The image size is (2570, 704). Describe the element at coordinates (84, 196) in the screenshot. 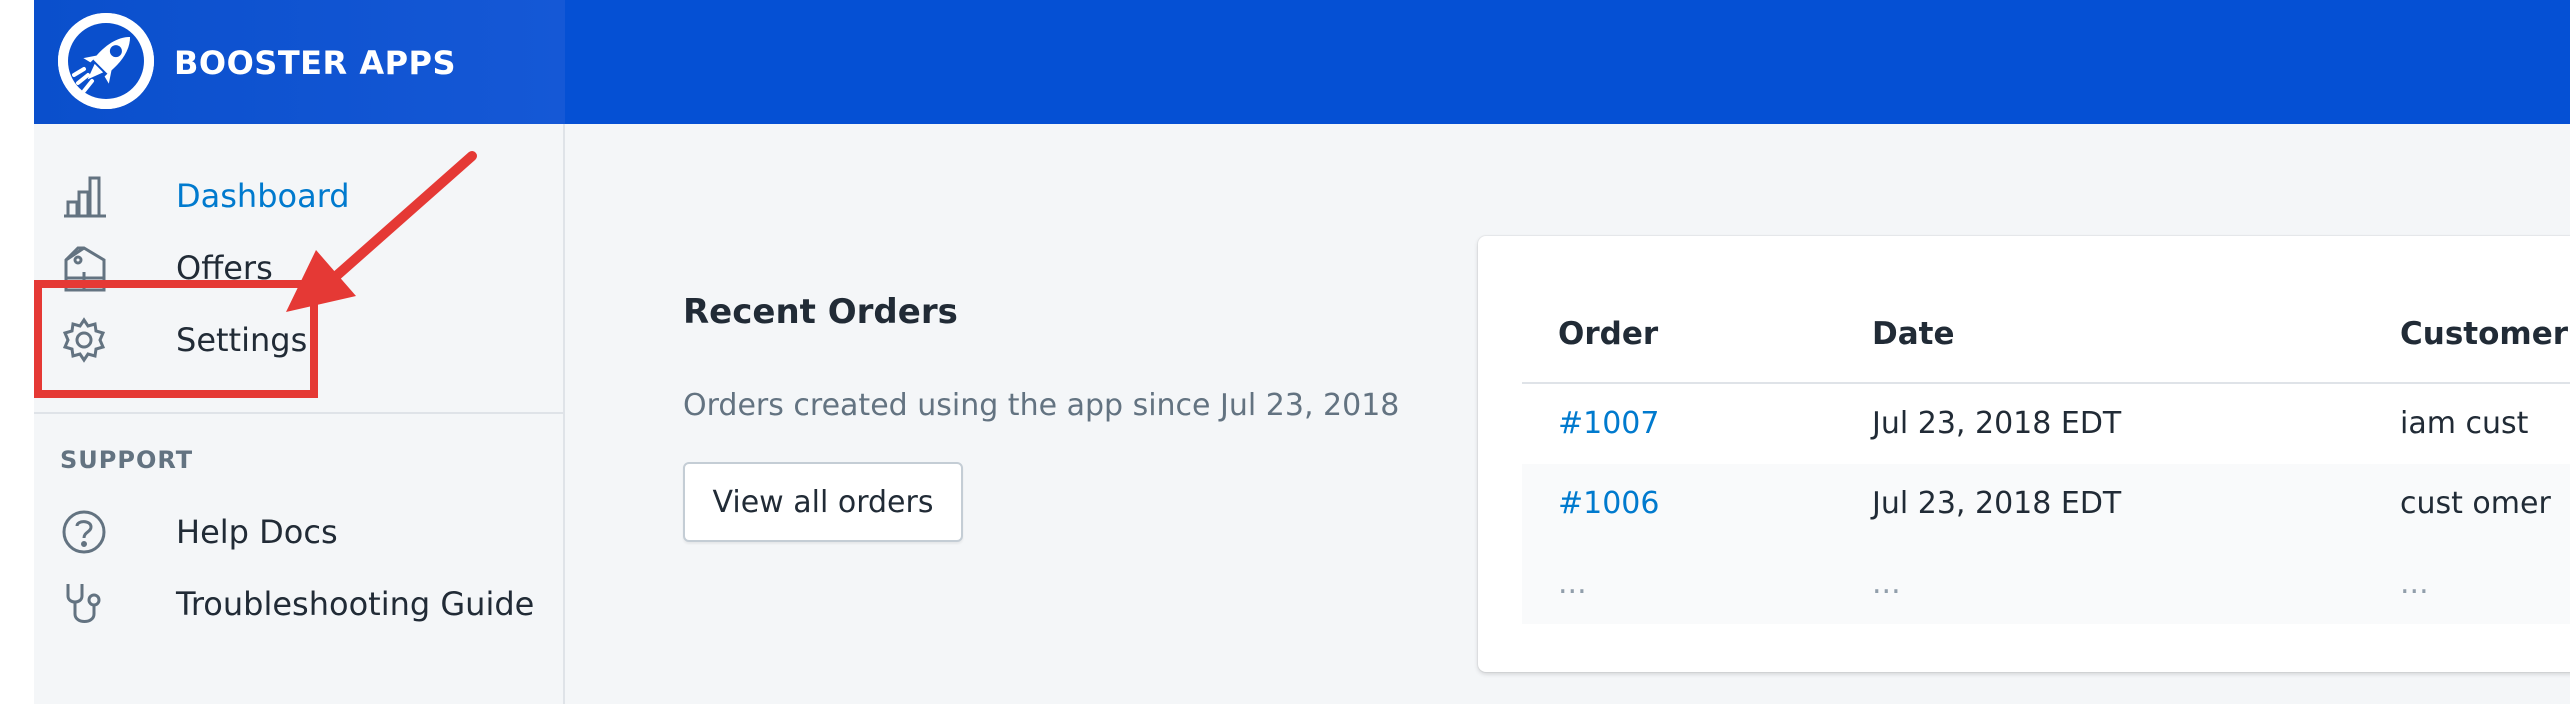

I see `bar-chart-icon` at that location.